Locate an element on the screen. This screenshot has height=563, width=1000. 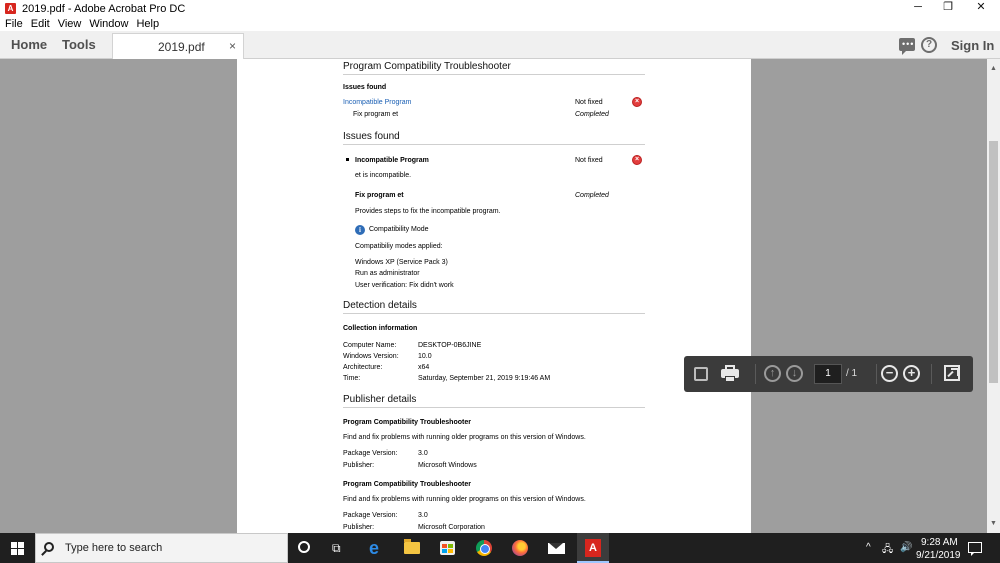
firefox-icon is located at coordinates (520, 548).